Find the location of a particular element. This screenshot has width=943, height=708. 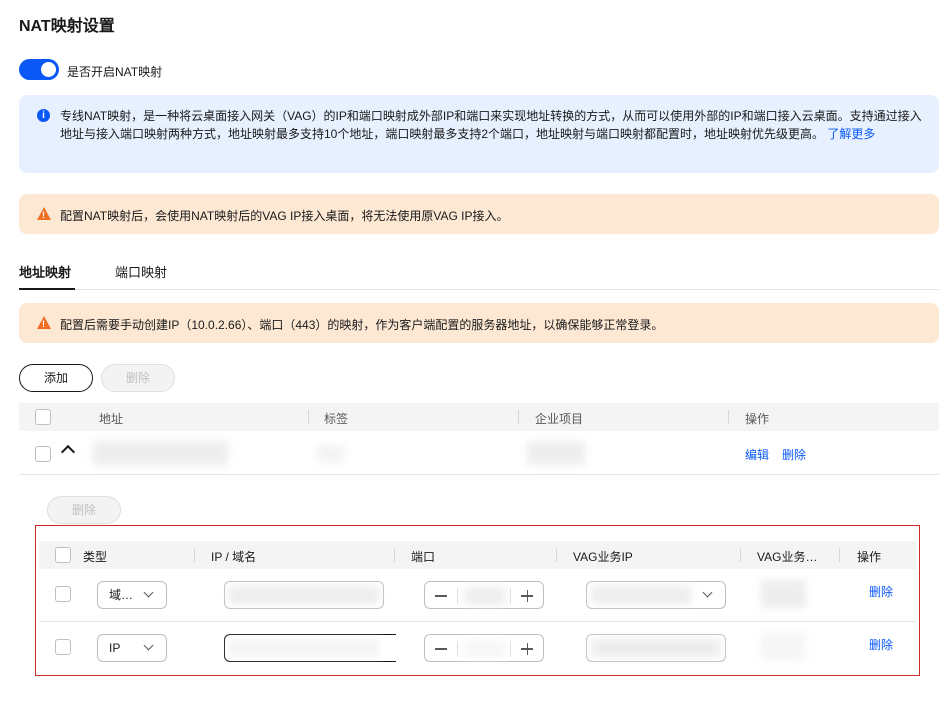

learn-more-link: 了解更多 is located at coordinates (851, 134).